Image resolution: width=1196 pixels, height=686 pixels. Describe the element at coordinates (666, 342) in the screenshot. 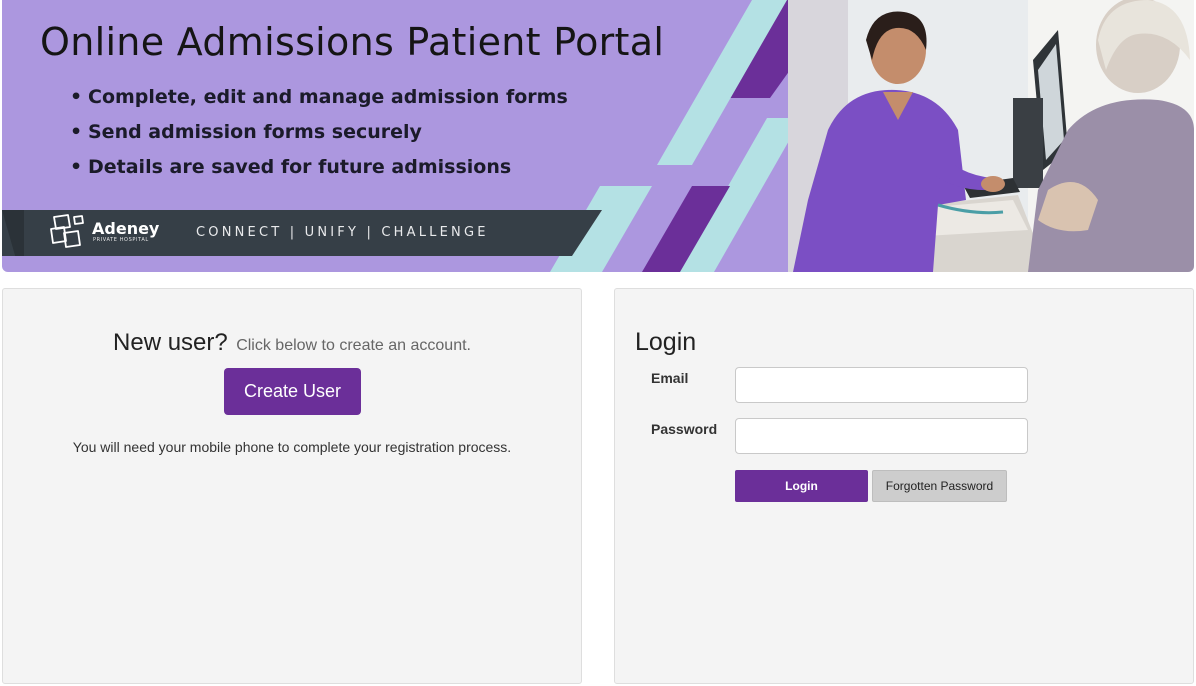

I see `login-title: Login` at that location.